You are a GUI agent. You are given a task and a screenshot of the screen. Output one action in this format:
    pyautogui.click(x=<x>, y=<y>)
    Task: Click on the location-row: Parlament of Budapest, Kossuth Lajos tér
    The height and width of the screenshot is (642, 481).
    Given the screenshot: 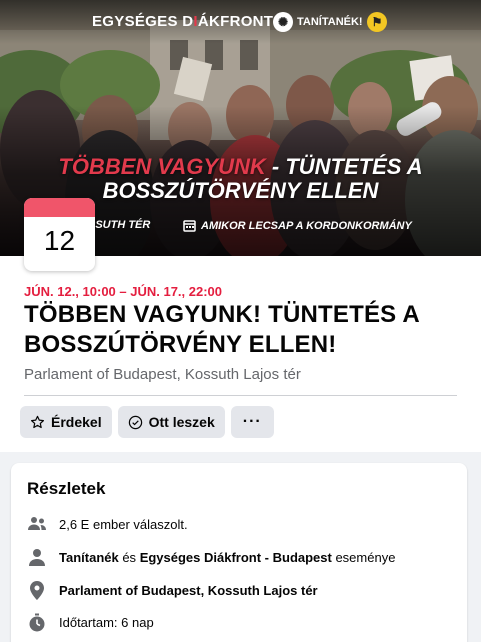 What is the action you would take?
    pyautogui.click(x=172, y=590)
    